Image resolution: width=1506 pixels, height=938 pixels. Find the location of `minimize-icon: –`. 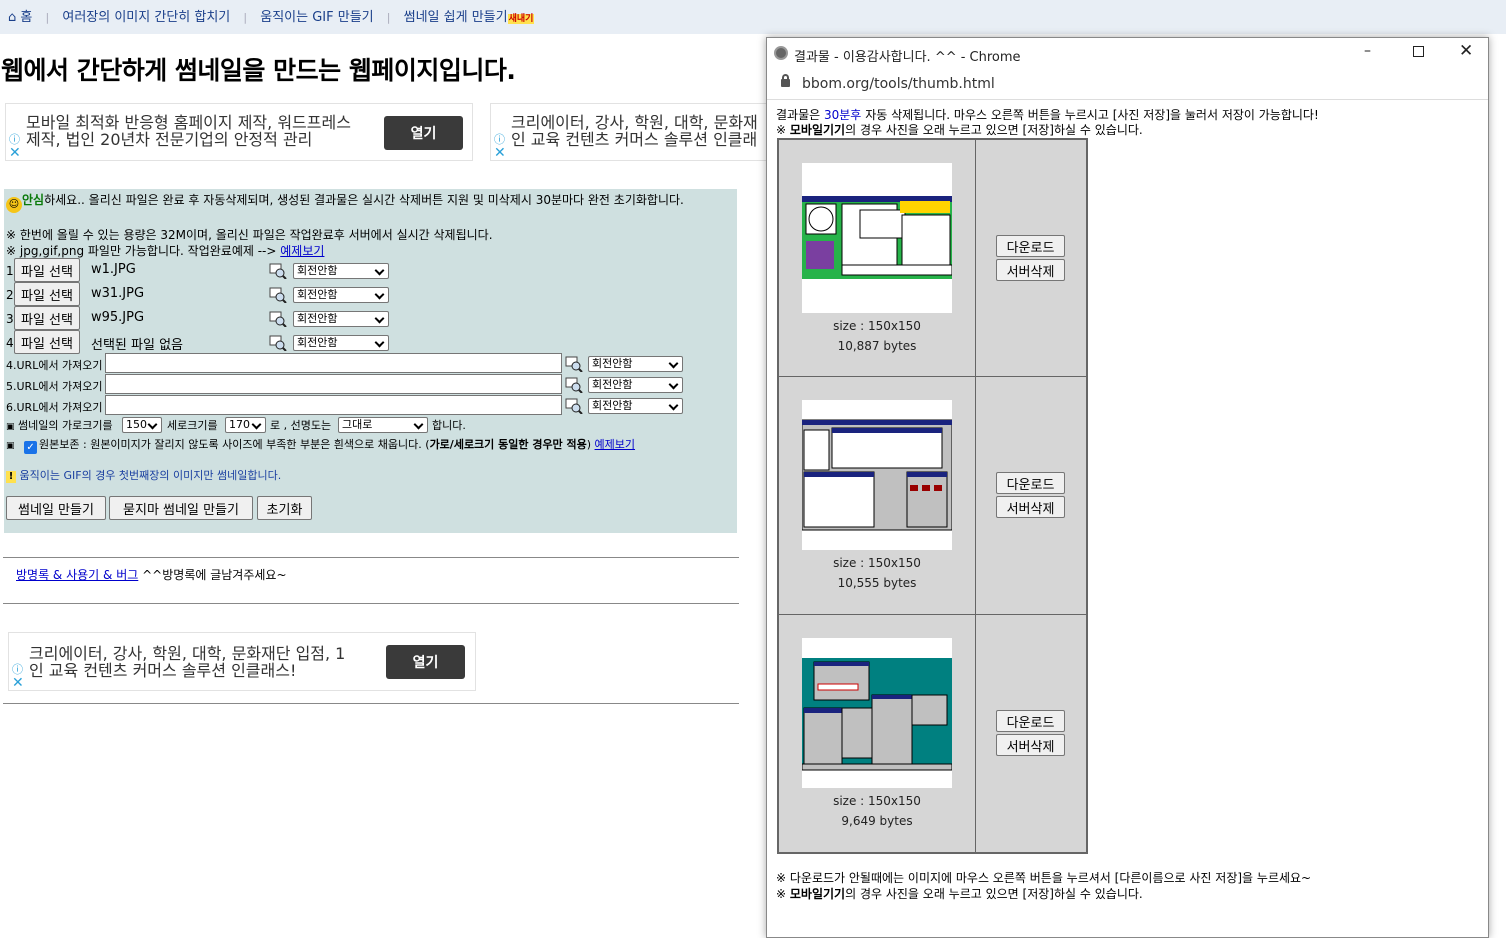

minimize-icon: – is located at coordinates (1367, 51).